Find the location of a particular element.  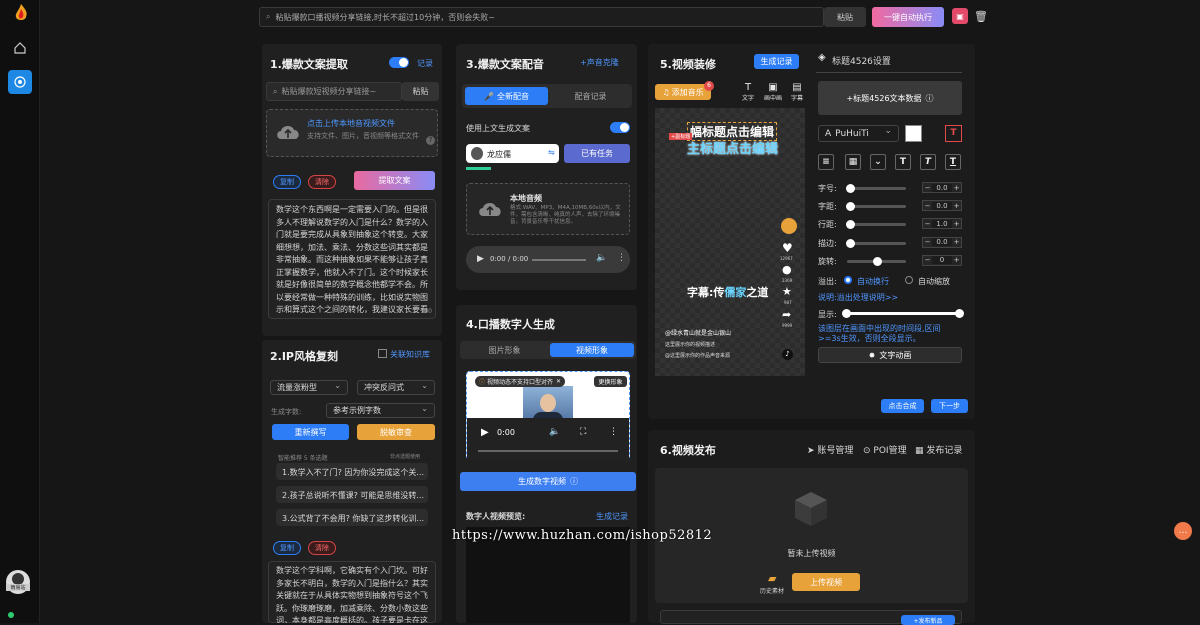

gen-record-button: 生成记录 is located at coordinates (776, 61).